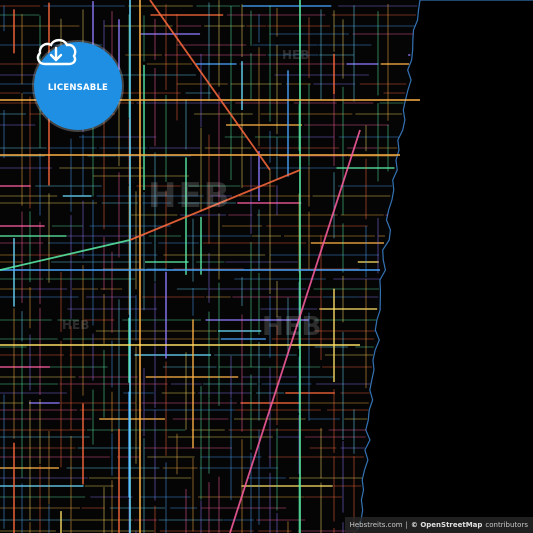  Describe the element at coordinates (292, 327) in the screenshot. I see `watermark-logo-medium: HEB` at that location.